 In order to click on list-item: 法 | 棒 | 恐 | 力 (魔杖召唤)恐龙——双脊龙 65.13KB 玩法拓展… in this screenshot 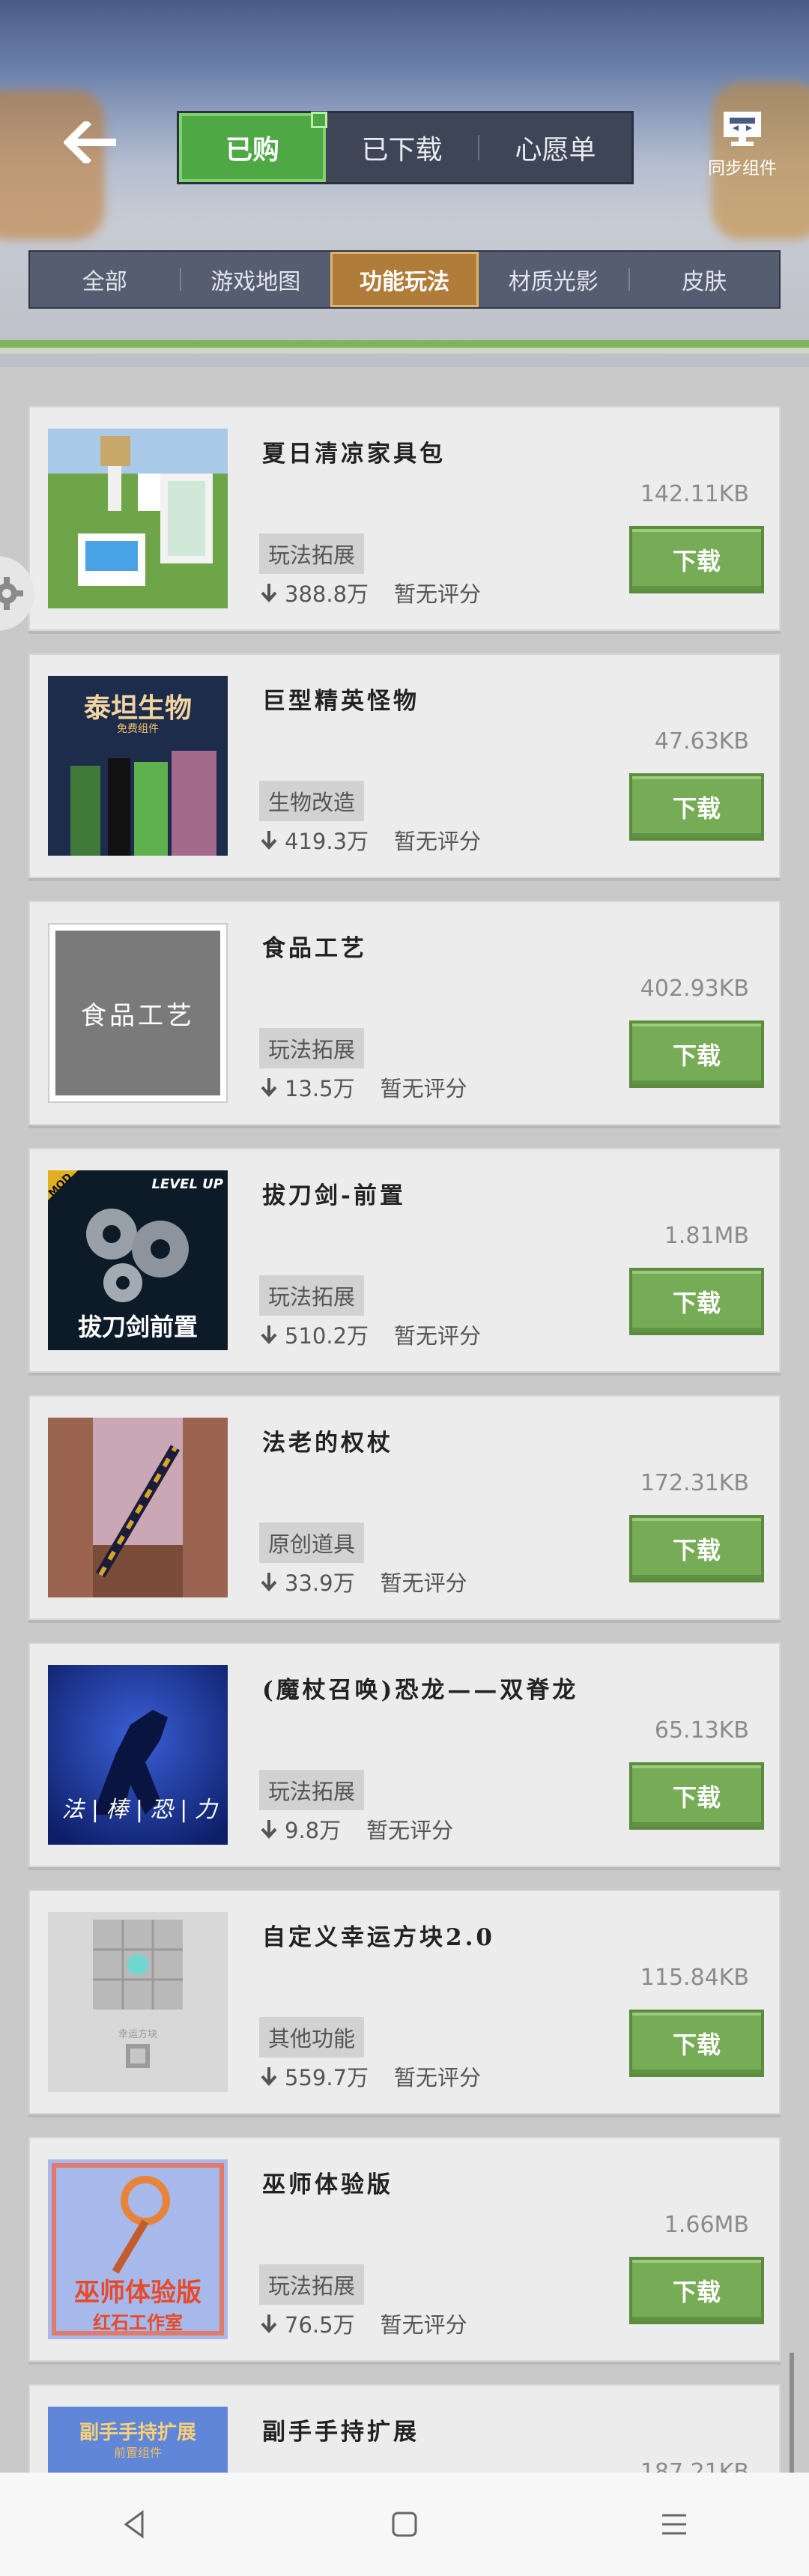, I will do `click(404, 1754)`.